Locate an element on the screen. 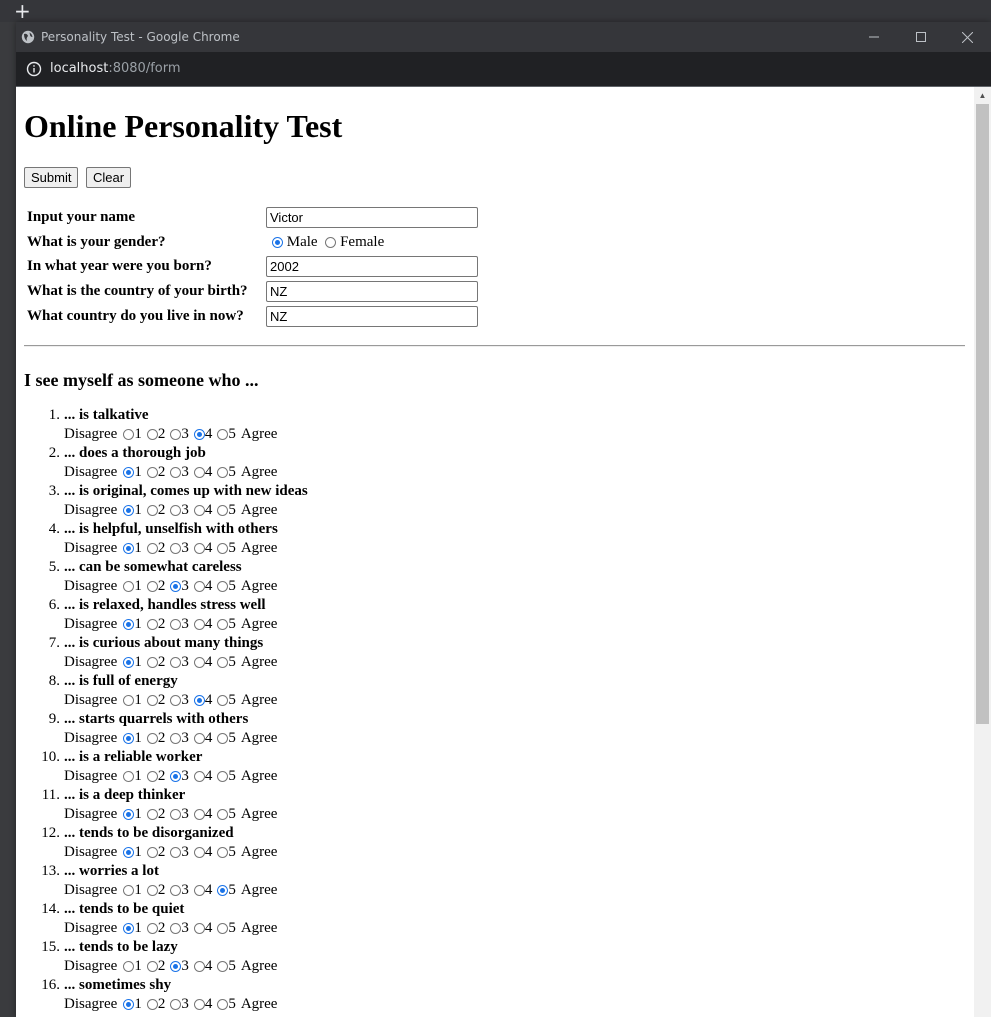  submit-button: Submit is located at coordinates (51, 177).